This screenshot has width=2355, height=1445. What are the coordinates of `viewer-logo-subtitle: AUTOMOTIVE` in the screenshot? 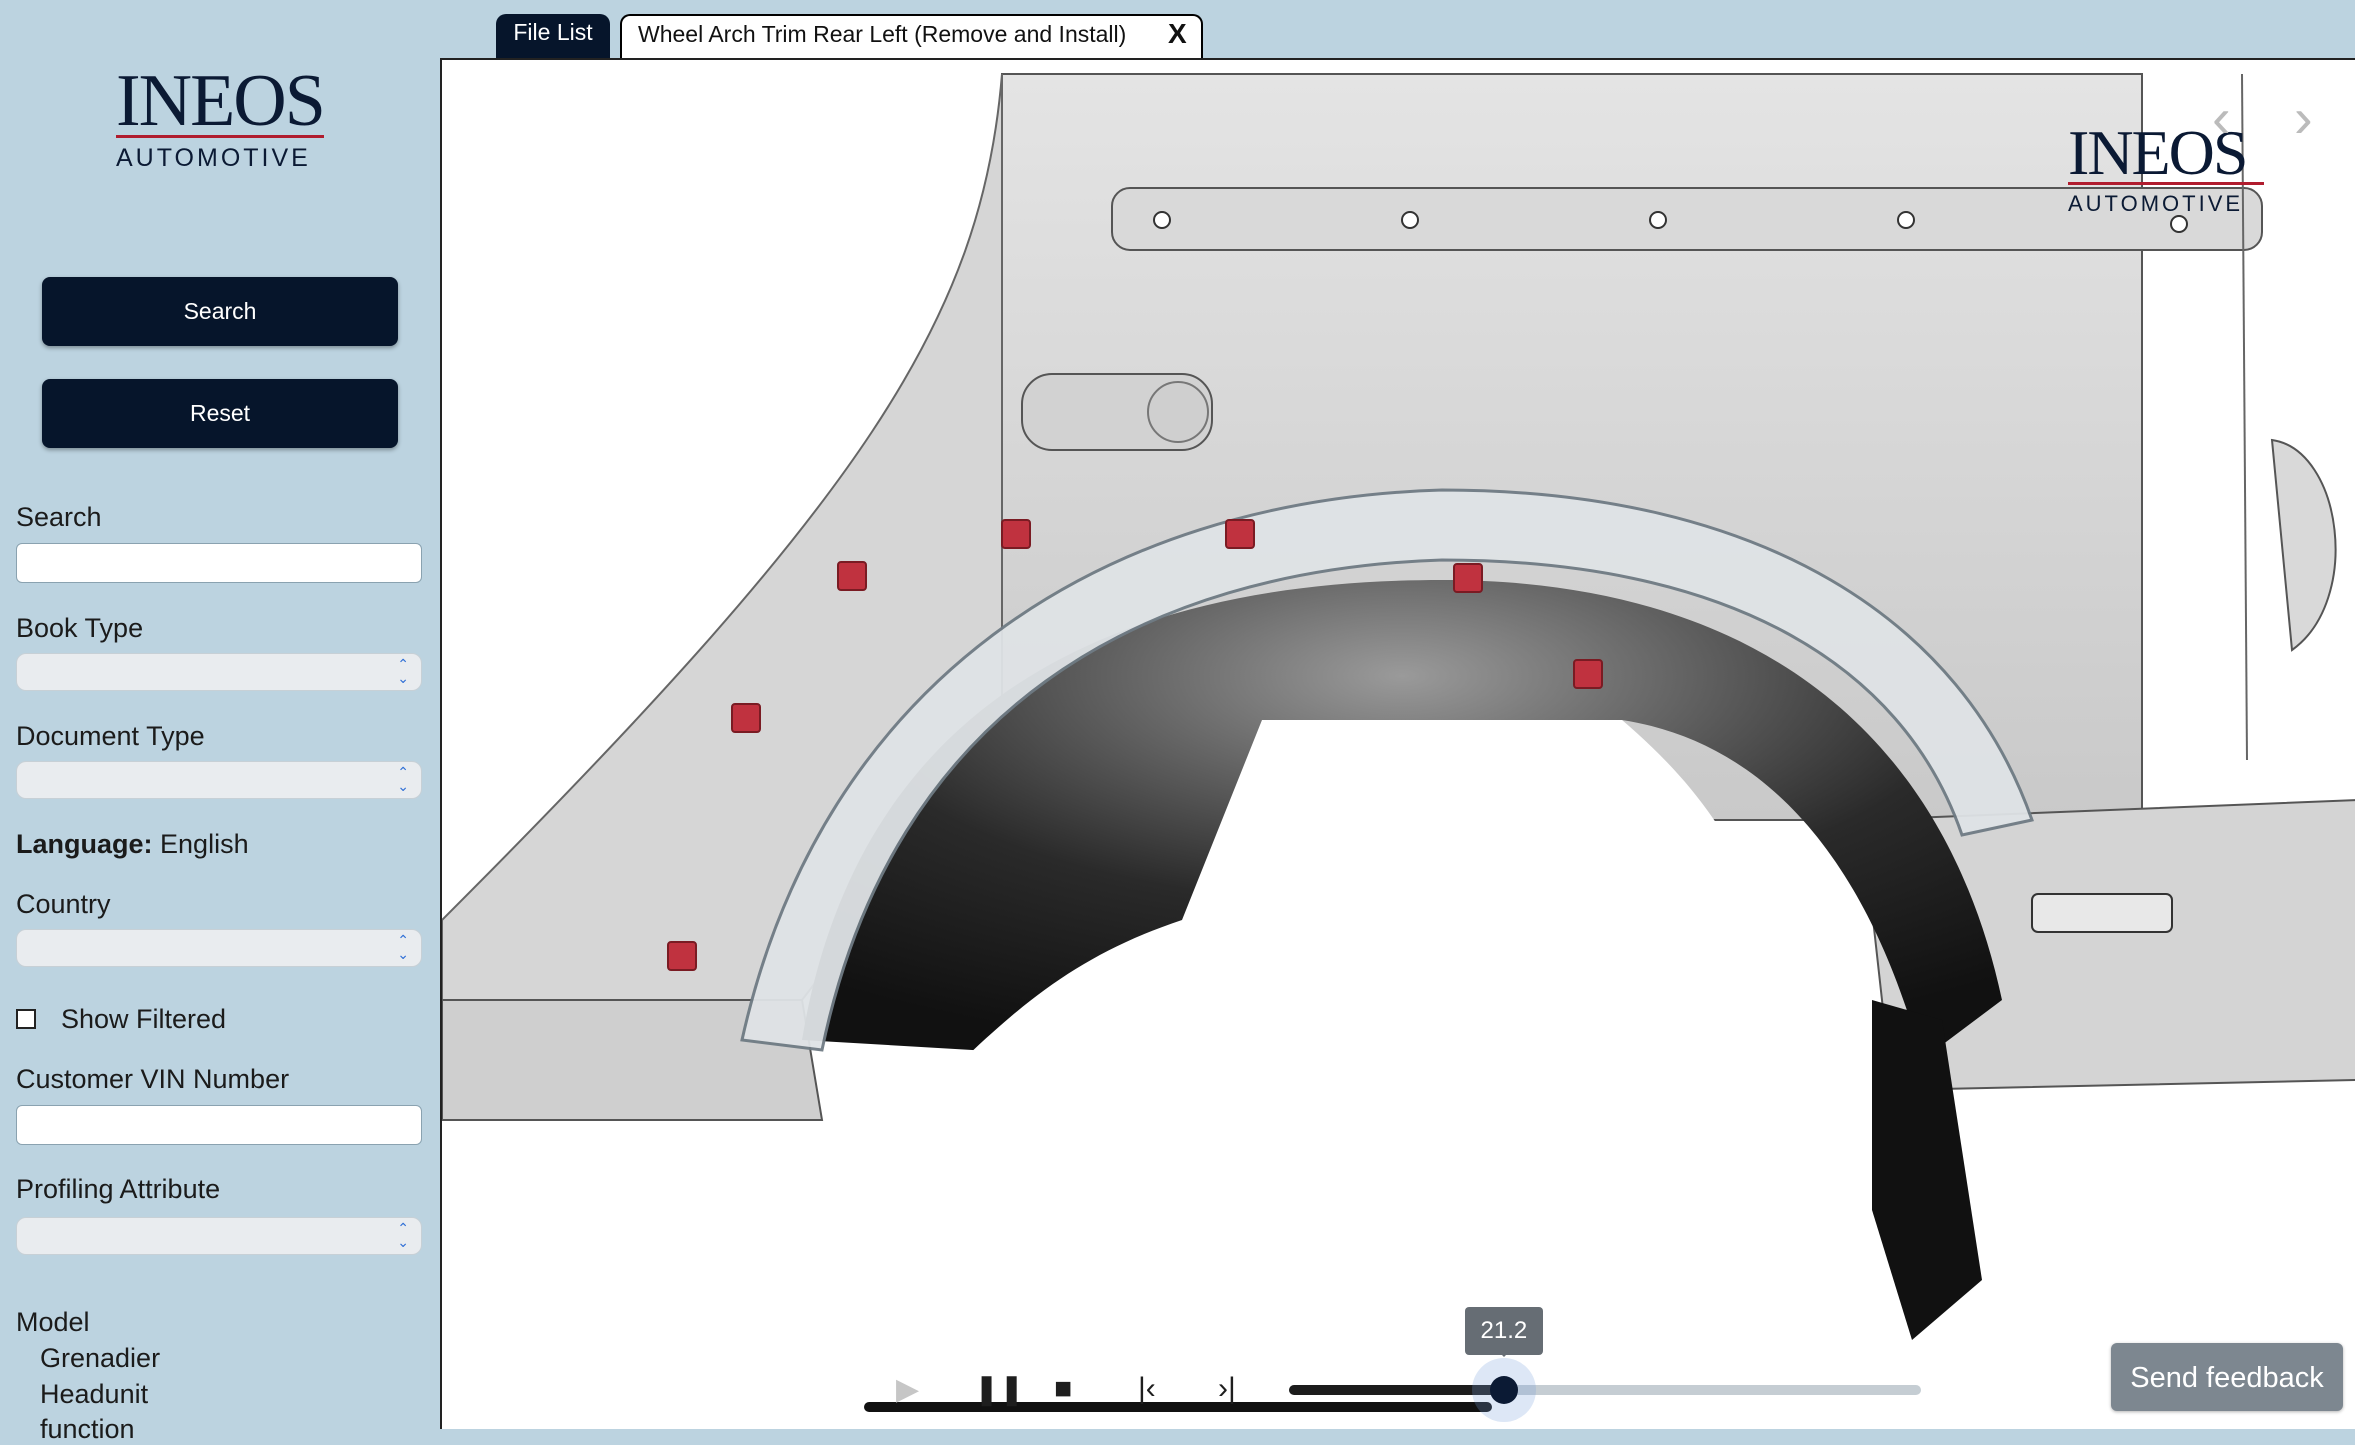 It's located at (2156, 203).